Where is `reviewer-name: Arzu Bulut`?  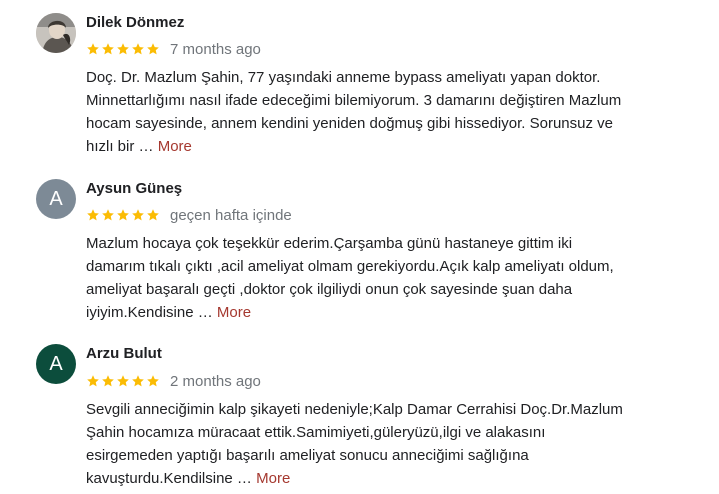 reviewer-name: Arzu Bulut is located at coordinates (124, 353).